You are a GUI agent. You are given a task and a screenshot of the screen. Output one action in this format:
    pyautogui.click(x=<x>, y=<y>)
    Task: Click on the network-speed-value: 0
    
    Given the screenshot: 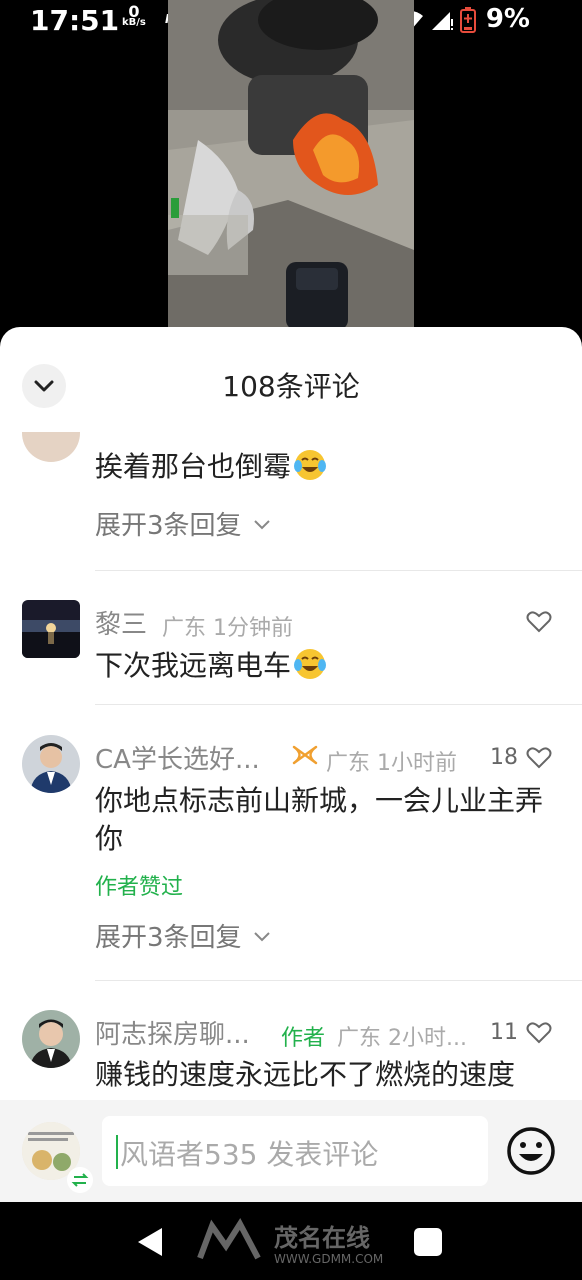 What is the action you would take?
    pyautogui.click(x=134, y=11)
    